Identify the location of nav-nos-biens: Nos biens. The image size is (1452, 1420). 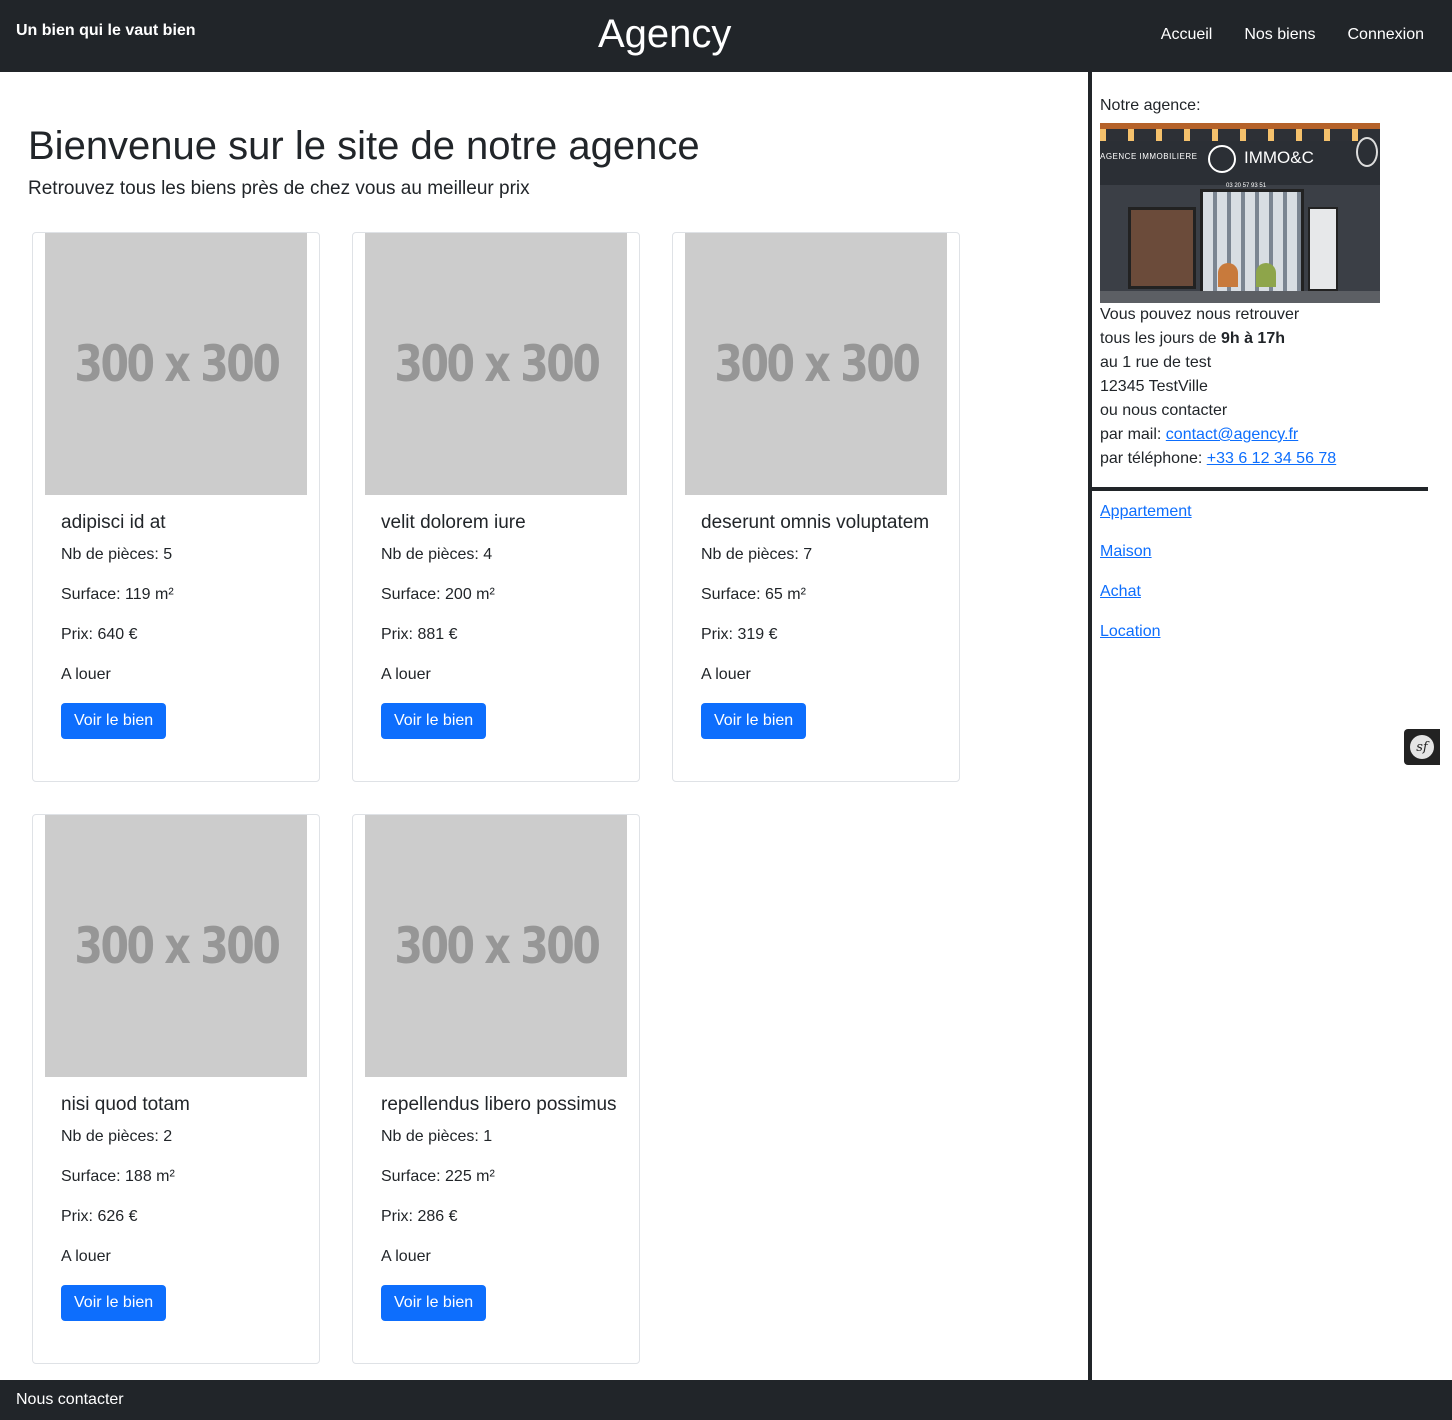
(1279, 35).